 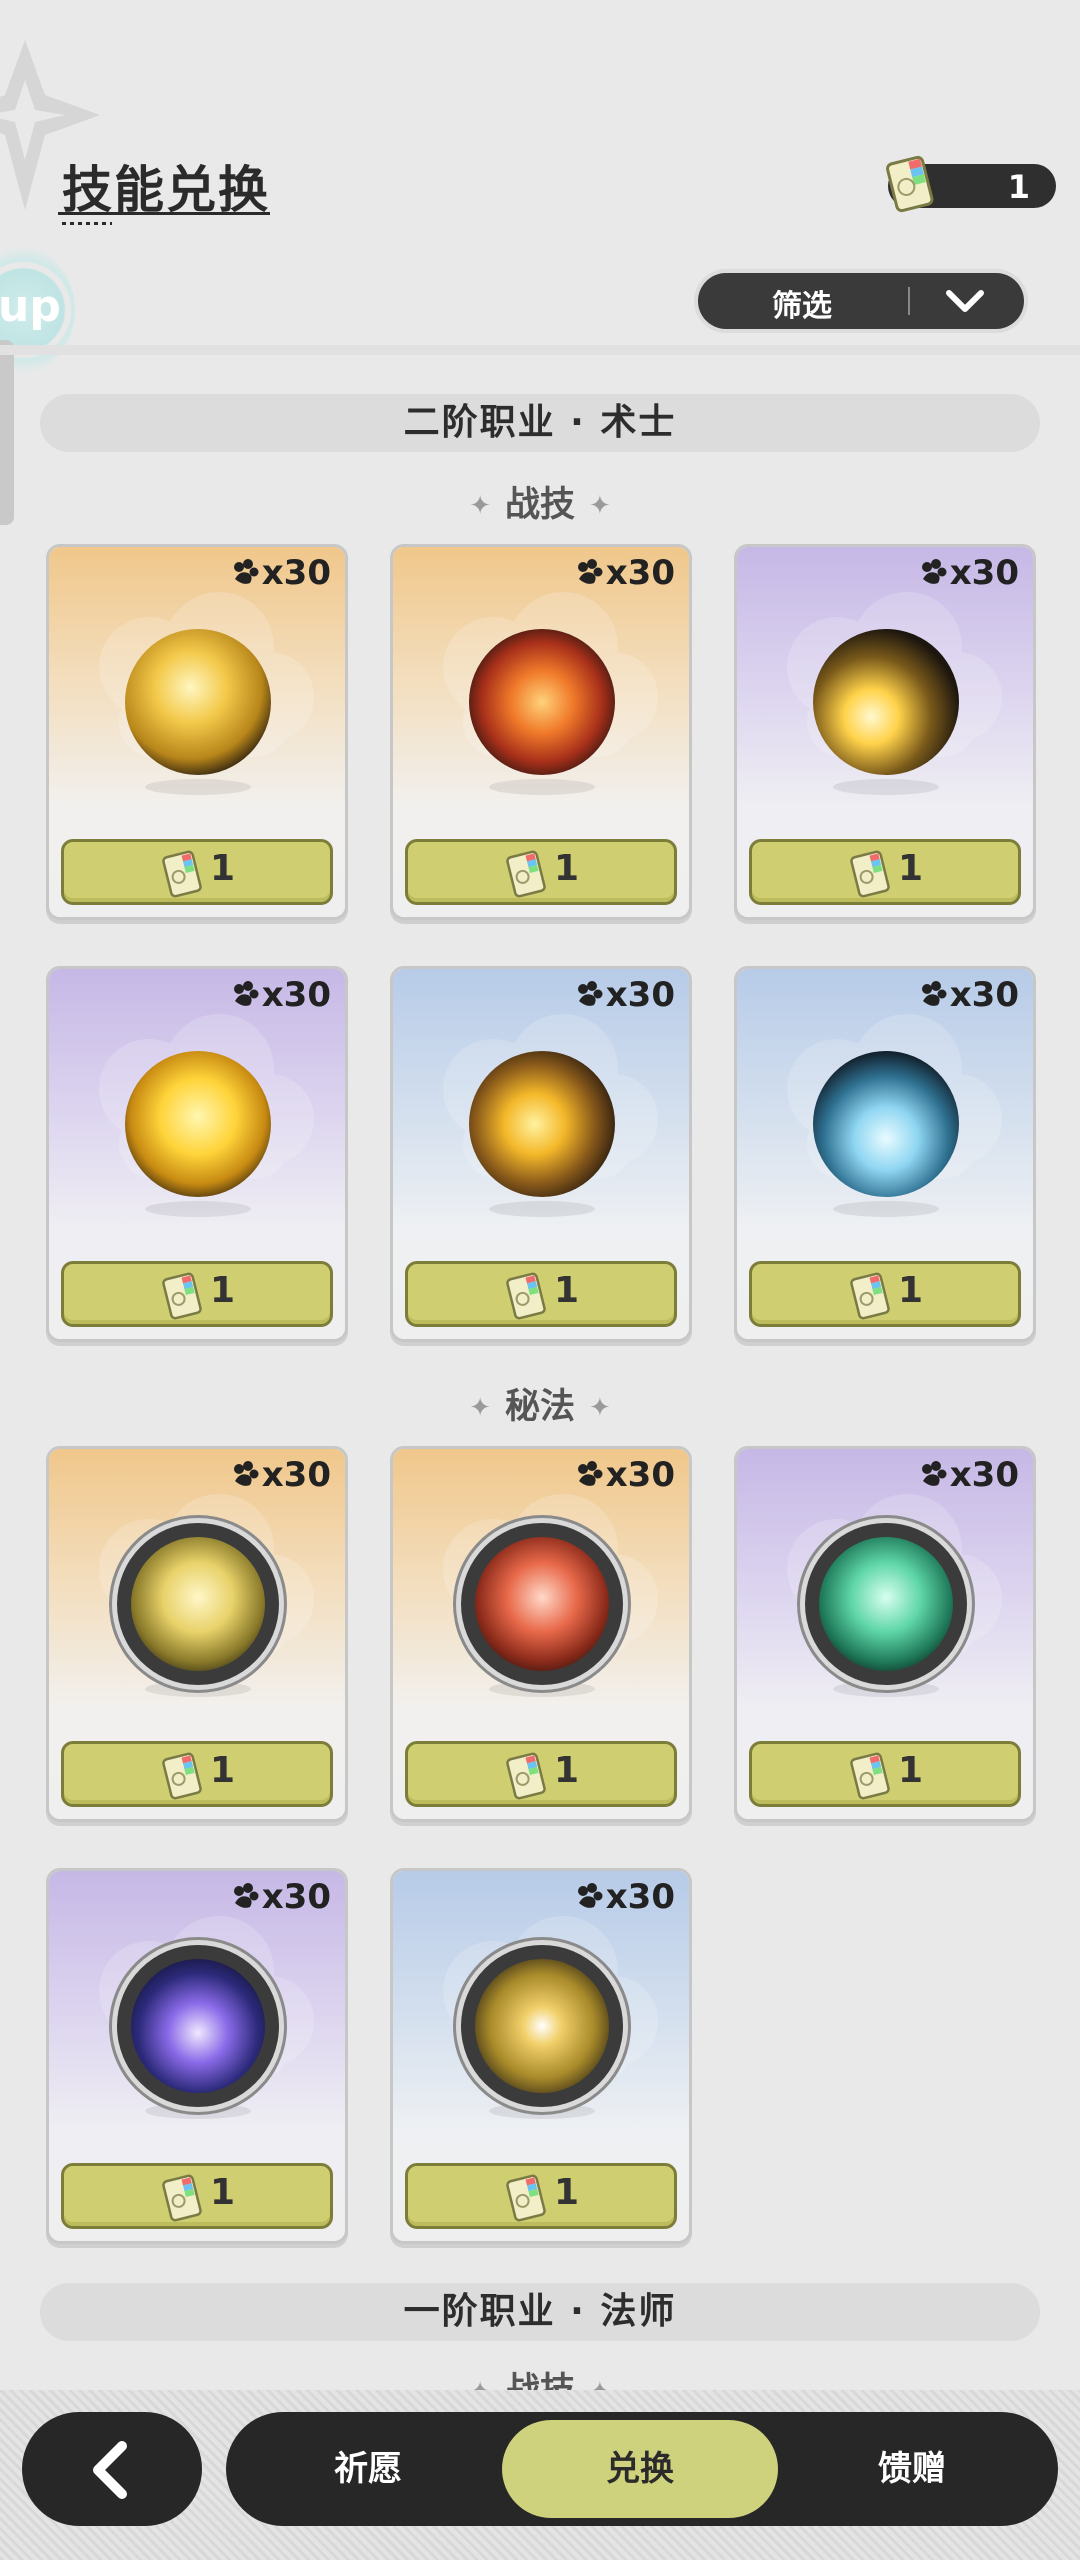 What do you see at coordinates (909, 301) in the screenshot?
I see `filter-separator` at bounding box center [909, 301].